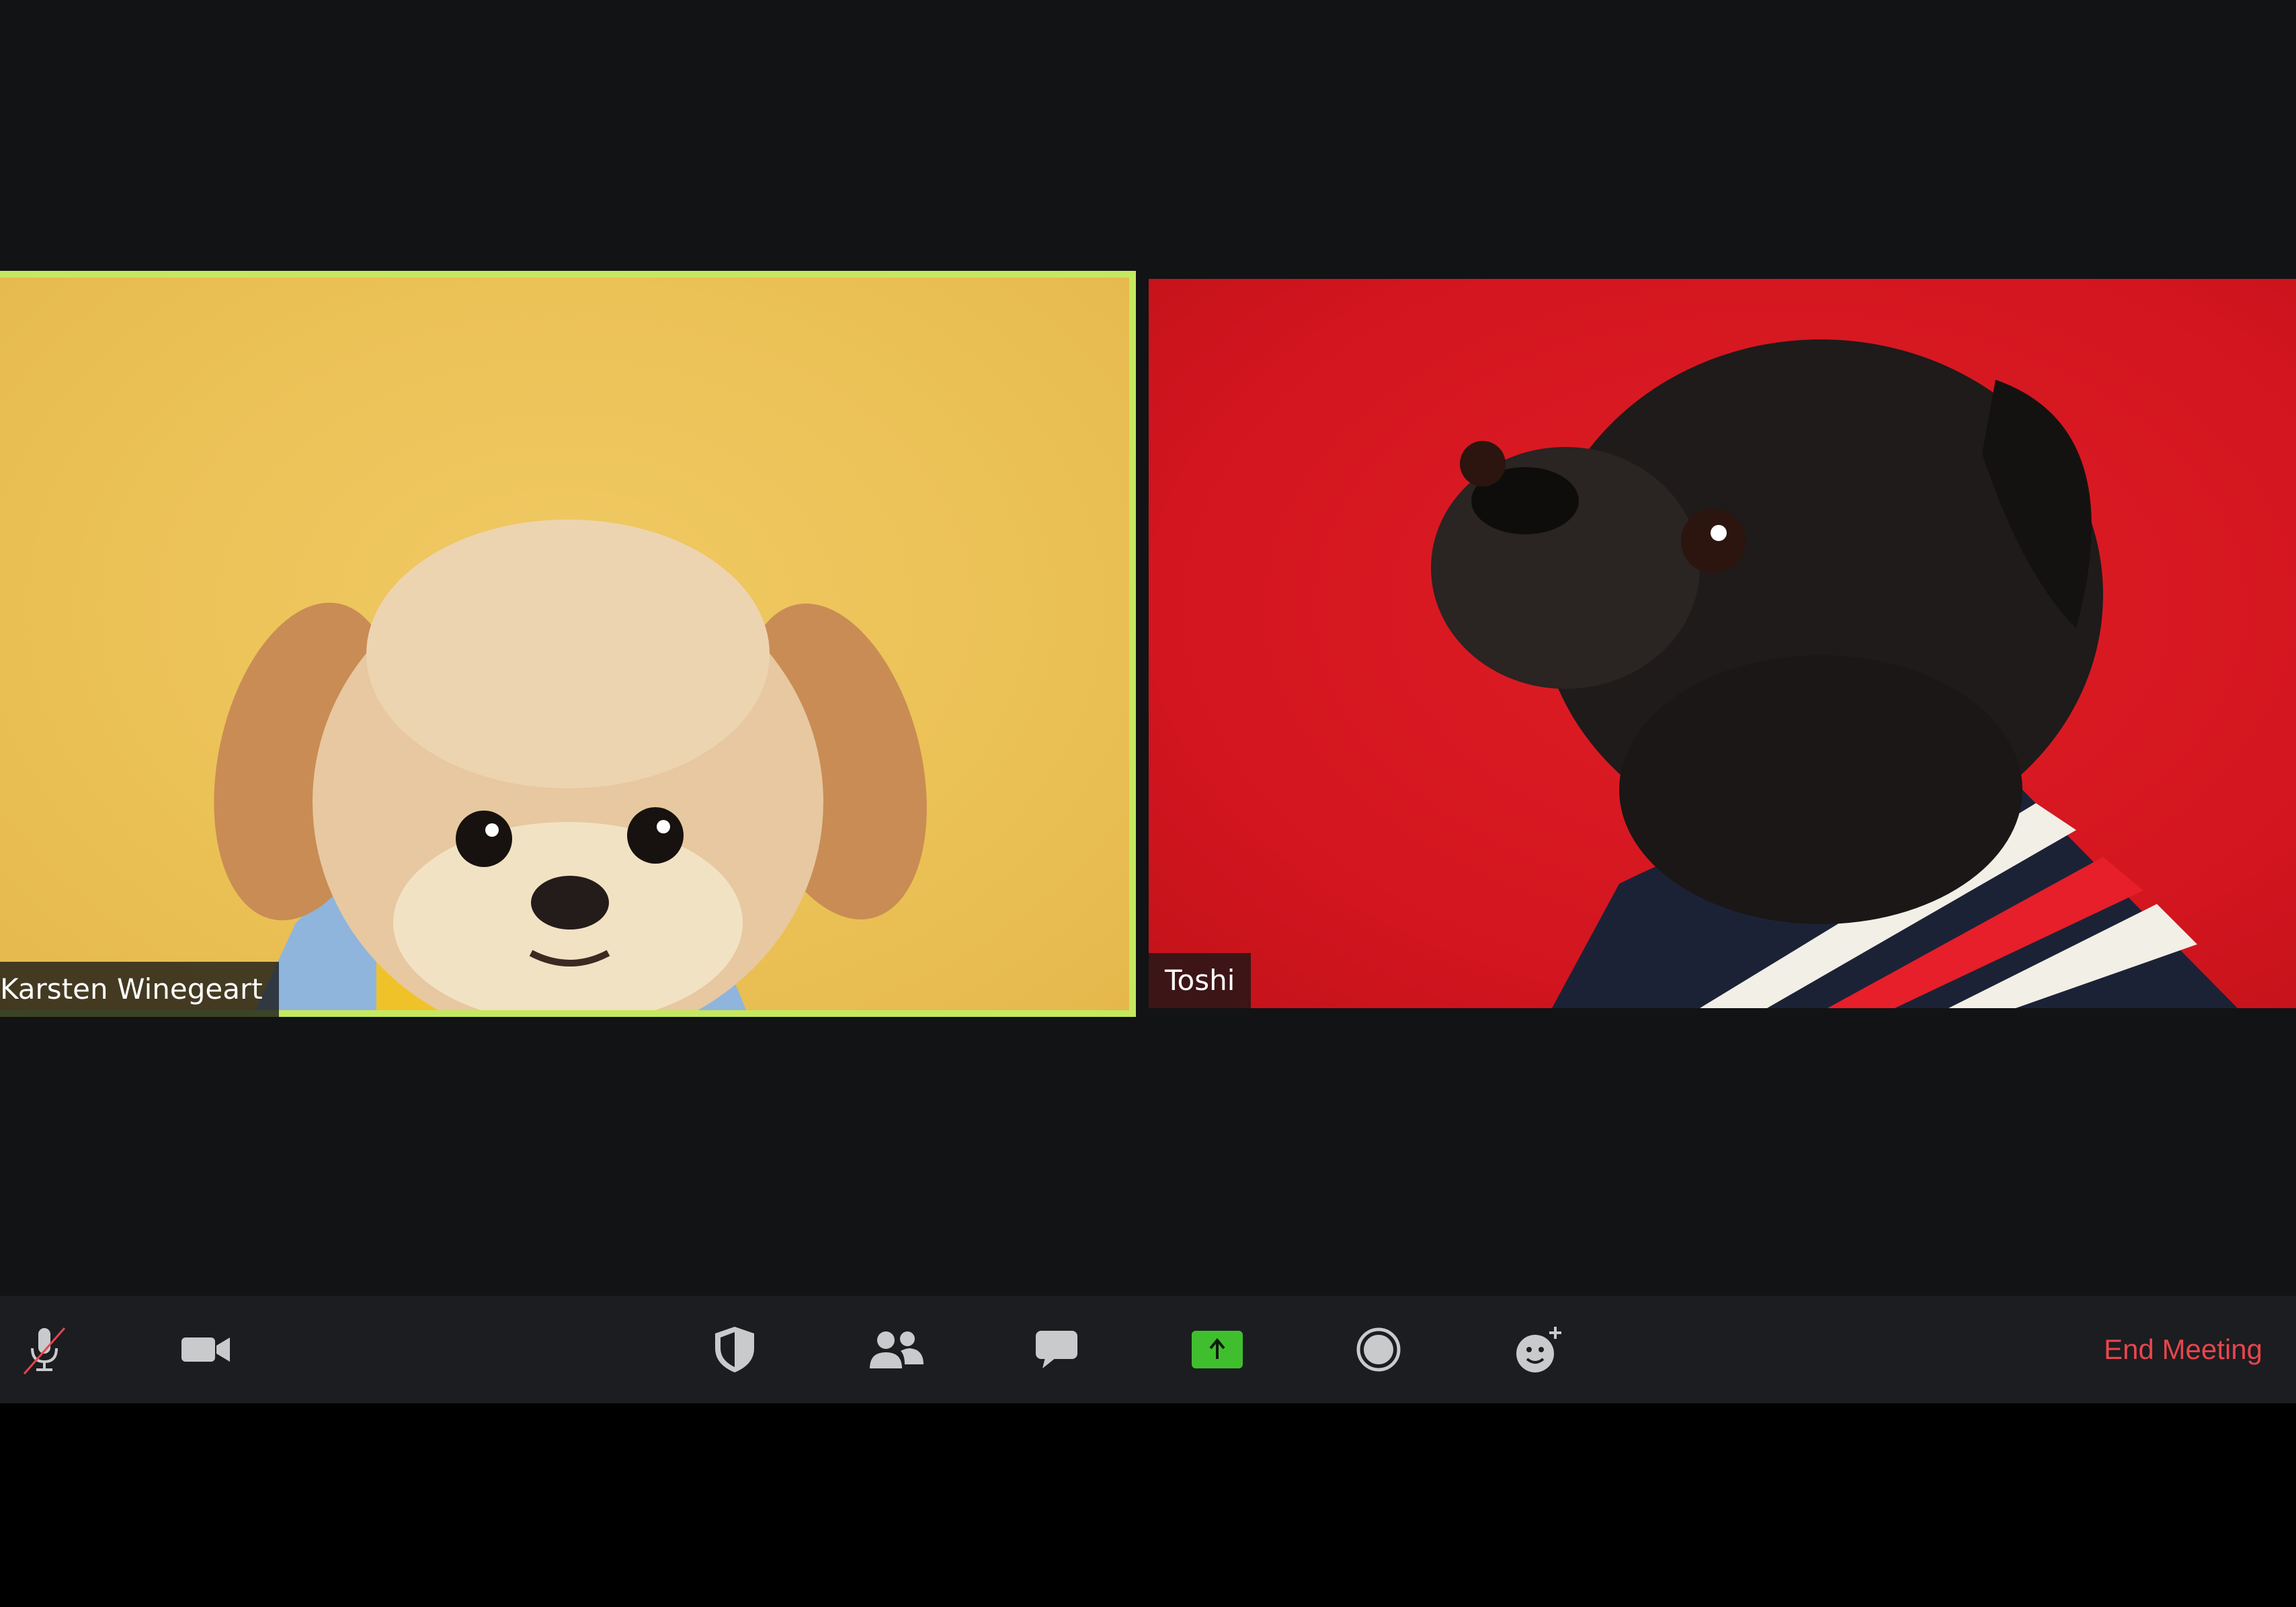 The image size is (2296, 1607). What do you see at coordinates (139, 989) in the screenshot?
I see `participant-name-tag: Karsten Winegeart` at bounding box center [139, 989].